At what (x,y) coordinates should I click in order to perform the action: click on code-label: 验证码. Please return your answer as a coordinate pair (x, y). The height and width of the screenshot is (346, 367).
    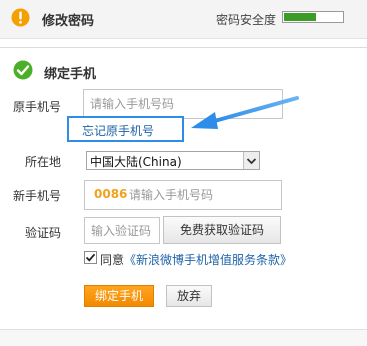
    Looking at the image, I should click on (43, 233).